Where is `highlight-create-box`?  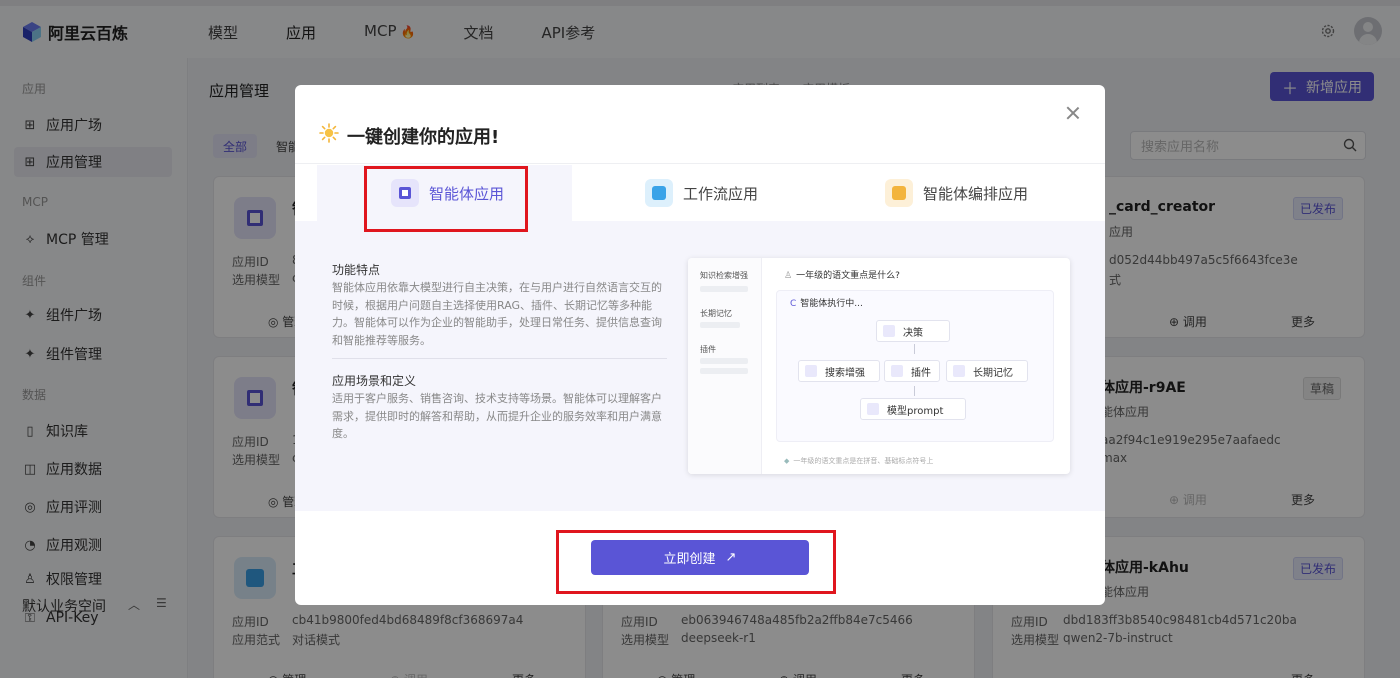 highlight-create-box is located at coordinates (696, 562).